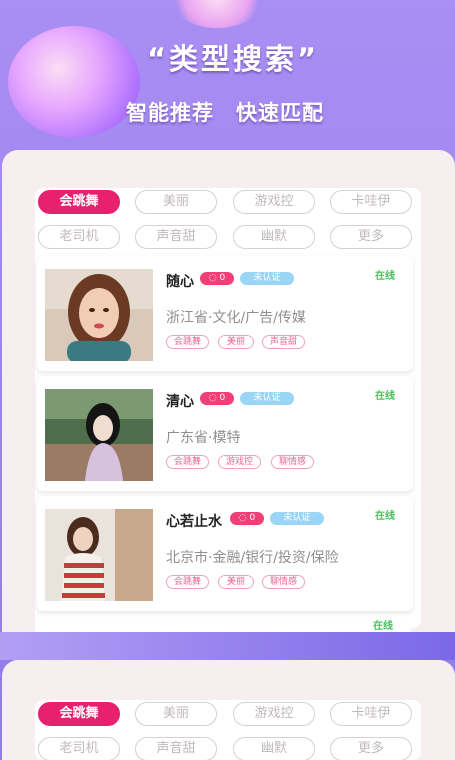 The height and width of the screenshot is (760, 455). I want to click on profile-name: 心若止水, so click(194, 522).